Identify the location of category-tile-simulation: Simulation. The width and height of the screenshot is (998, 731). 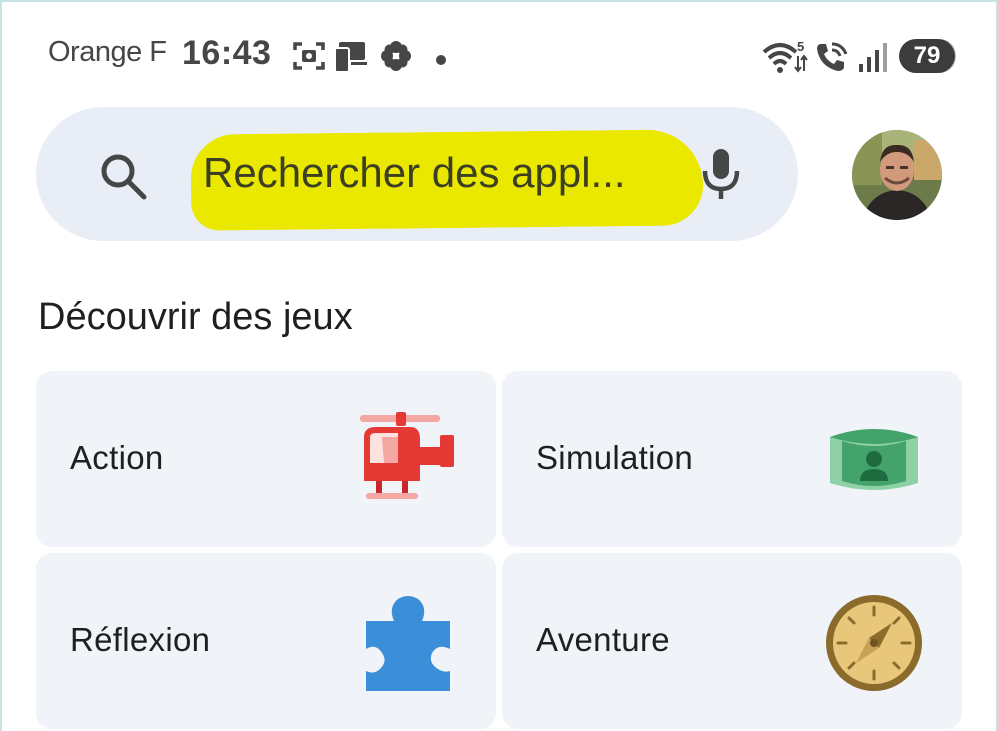
(732, 459).